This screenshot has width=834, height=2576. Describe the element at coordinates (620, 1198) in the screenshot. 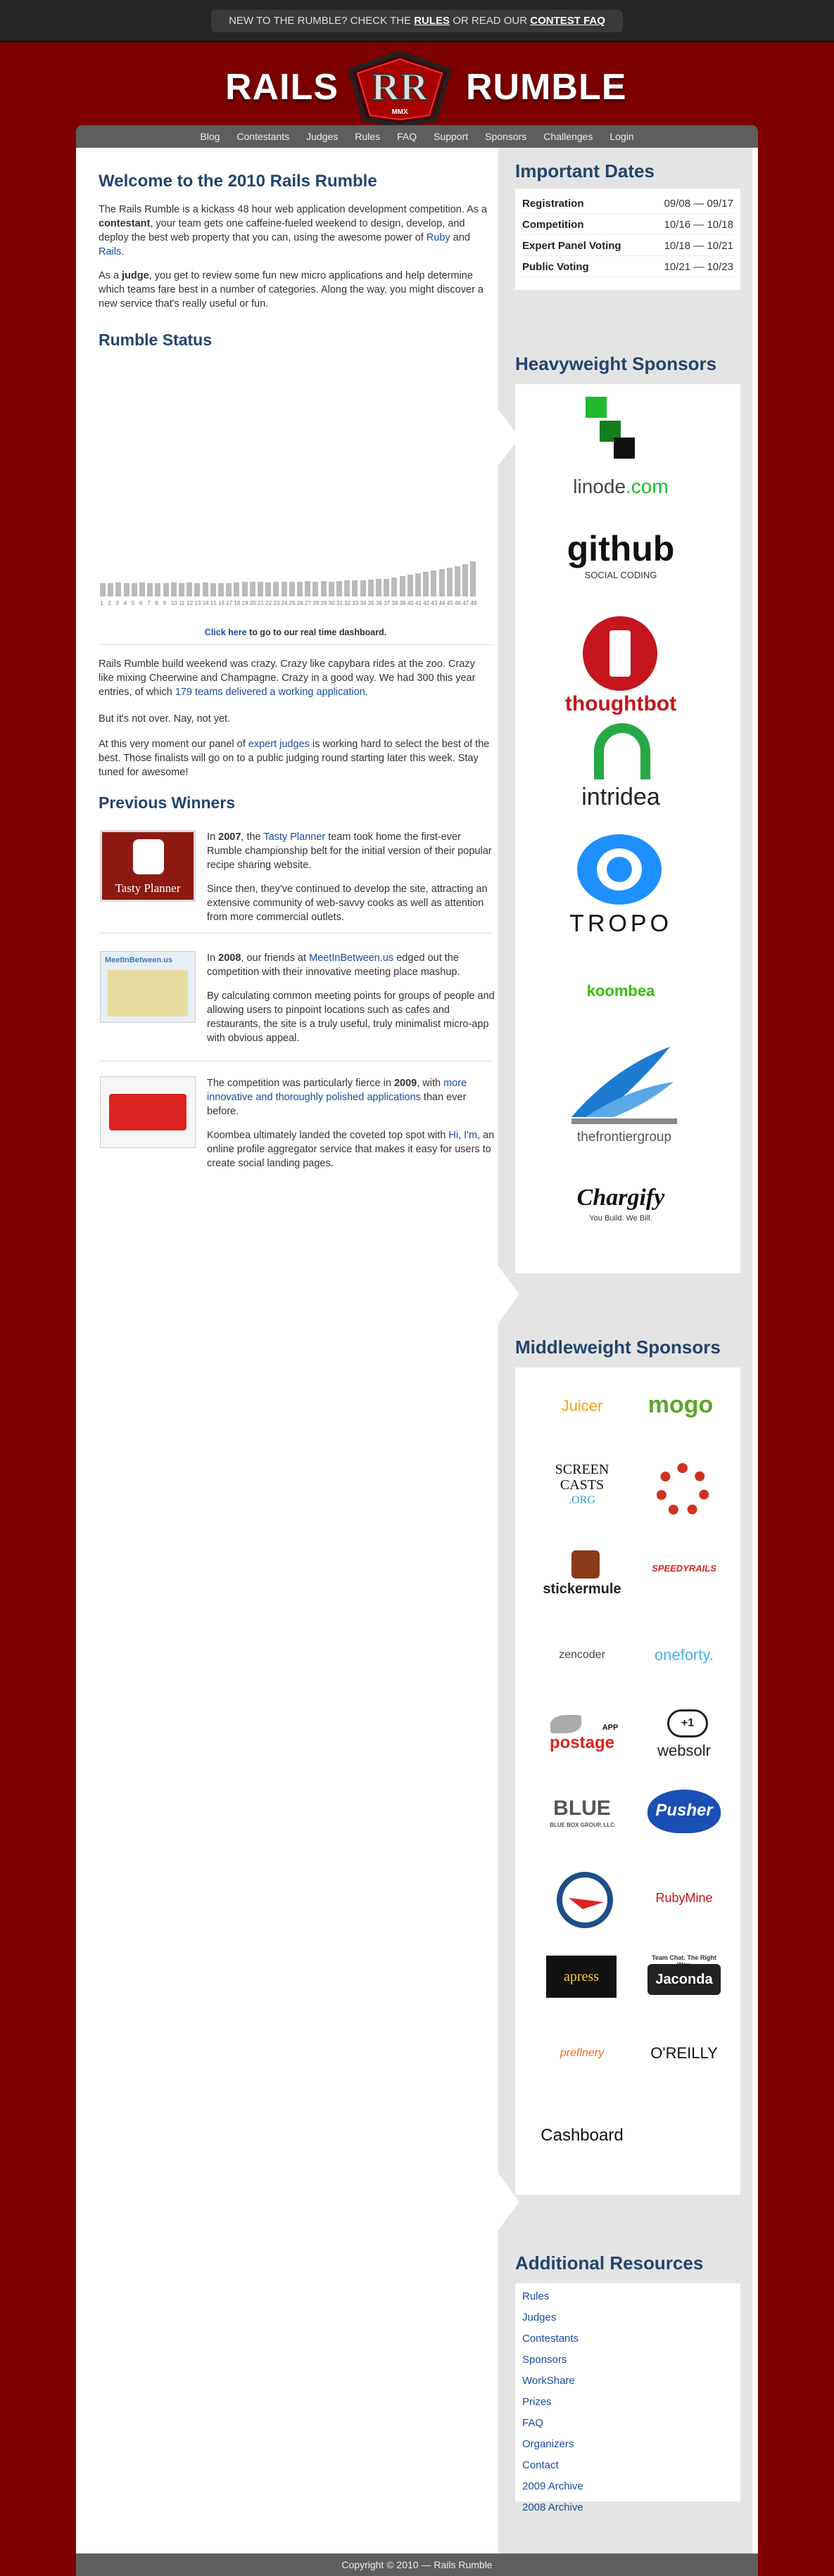

I see `chargify-logo: Chargify` at that location.